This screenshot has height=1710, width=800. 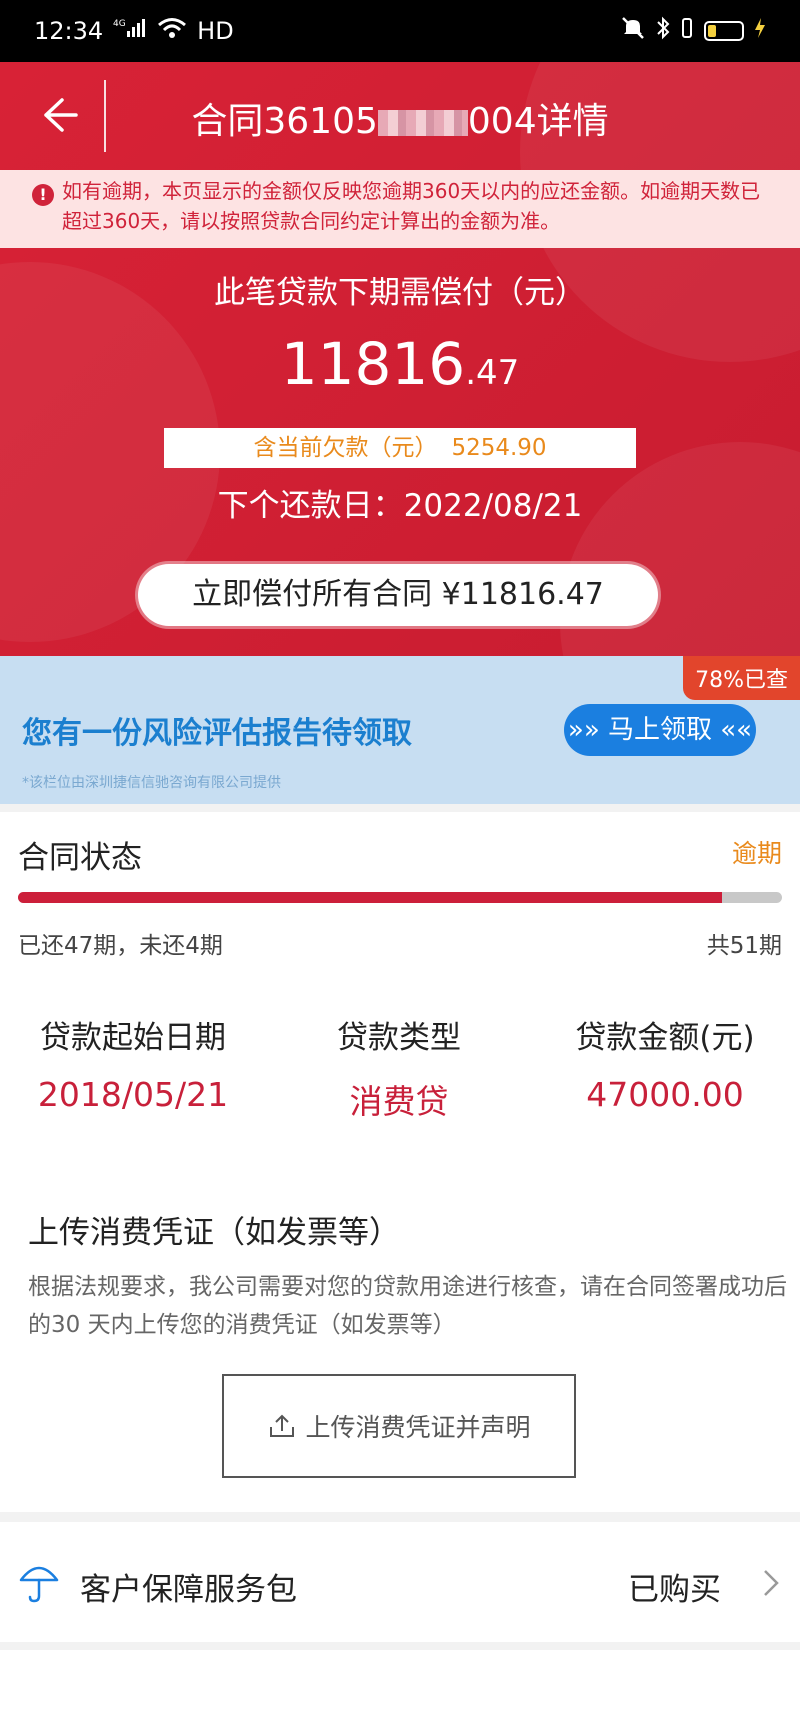 I want to click on paid-periods: 已还47期，未还4期, so click(x=120, y=946).